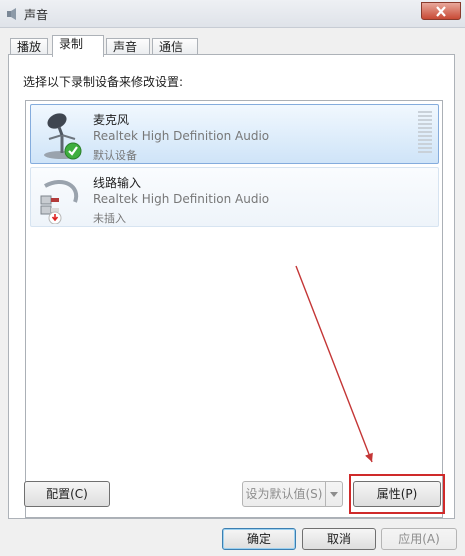  What do you see at coordinates (63, 136) in the screenshot?
I see `microphone-icon` at bounding box center [63, 136].